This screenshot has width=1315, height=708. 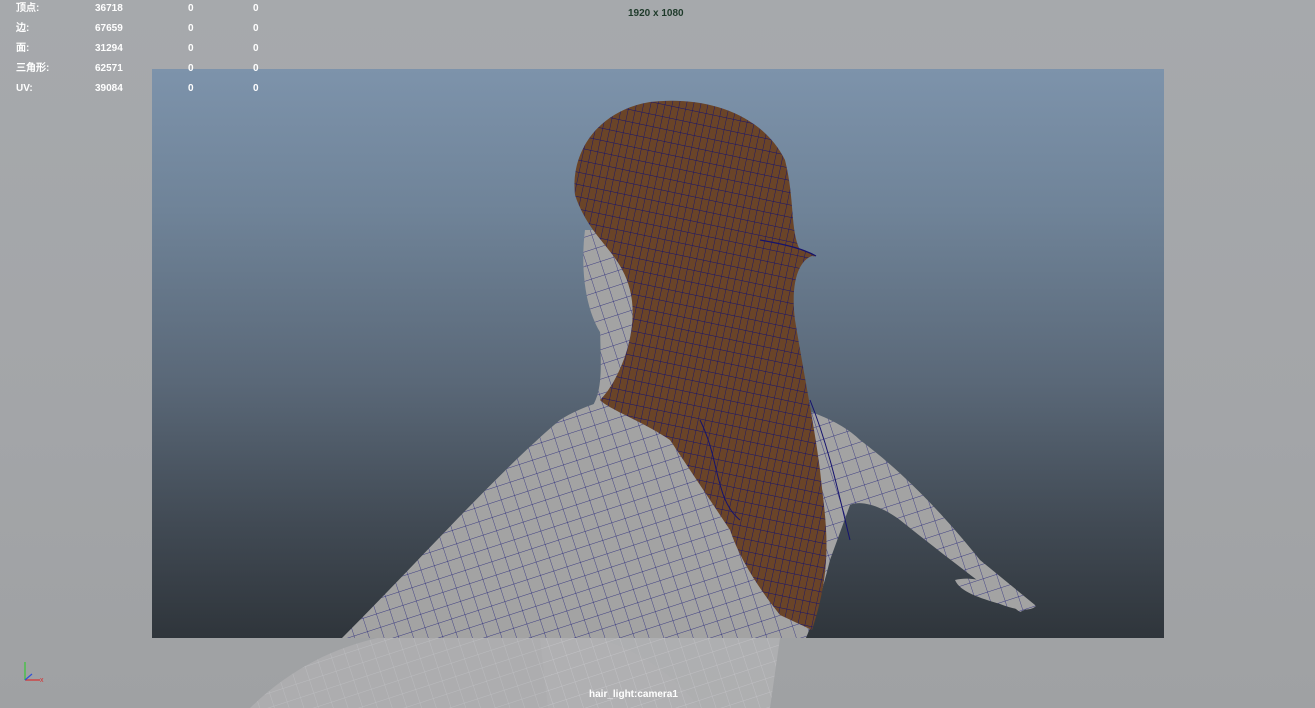 What do you see at coordinates (109, 68) in the screenshot?
I see `stats-value: 62571` at bounding box center [109, 68].